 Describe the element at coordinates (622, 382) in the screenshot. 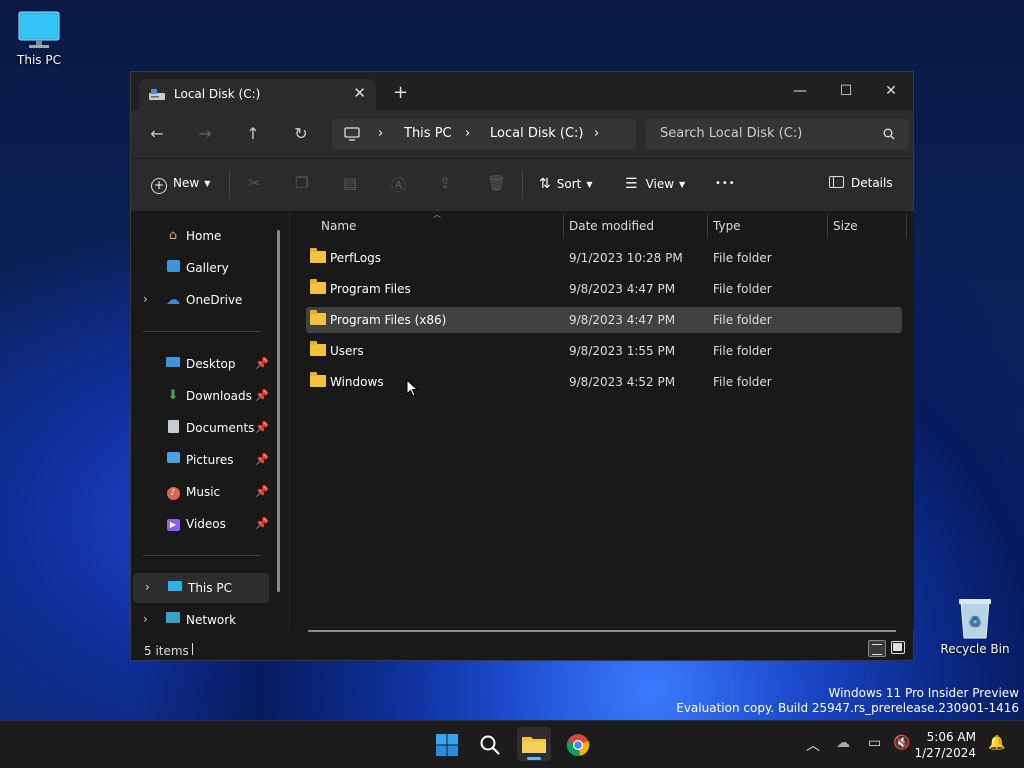

I see `file-date: 9/8/2023 4:52 PM` at that location.